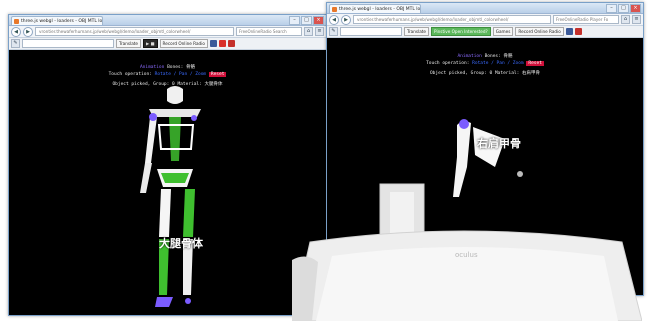 Image resolution: width=651 pixels, height=321 pixels. I want to click on games-button: Games, so click(503, 31).